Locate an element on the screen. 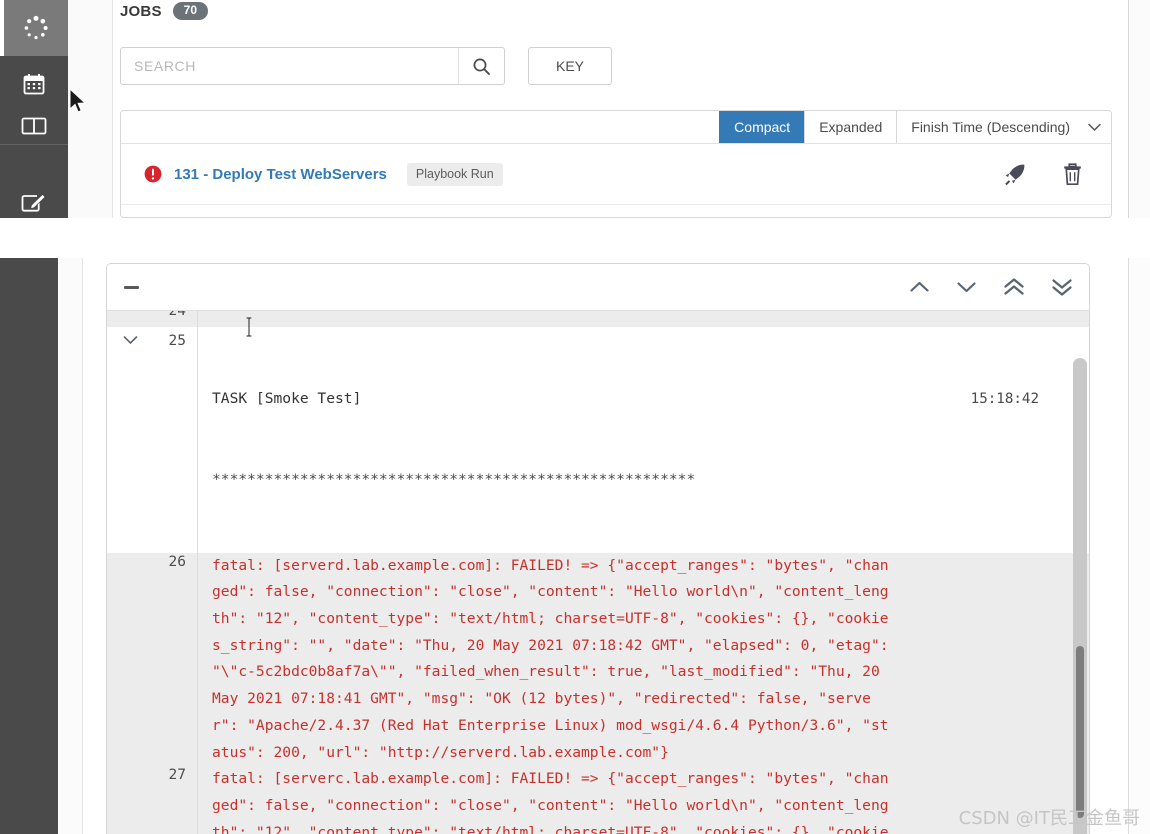 The height and width of the screenshot is (834, 1150). expander-chevron-down-icon is located at coordinates (130, 341).